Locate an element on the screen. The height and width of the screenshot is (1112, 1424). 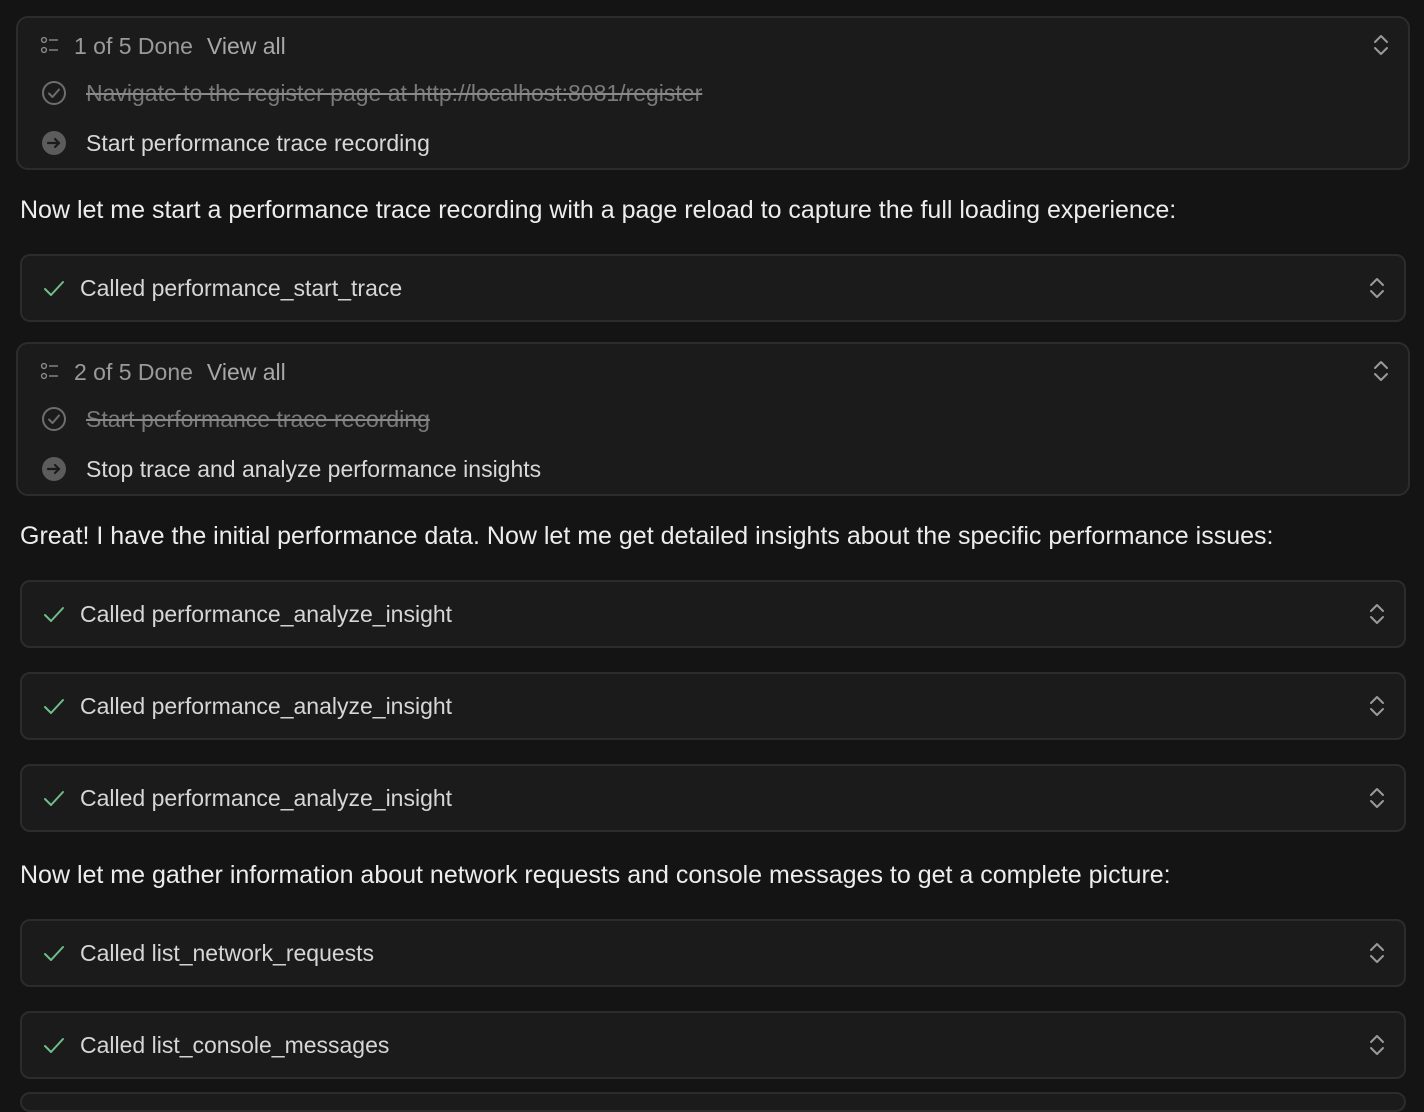
todo-progress: 1 of 5 Done is located at coordinates (133, 45).